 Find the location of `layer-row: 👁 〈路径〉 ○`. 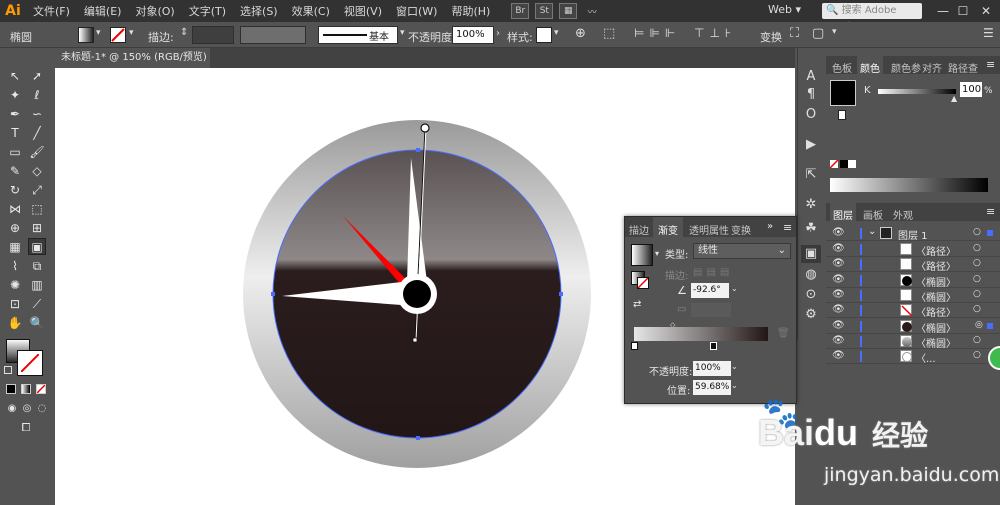

layer-row: 👁 〈路径〉 ○ is located at coordinates (913, 311).